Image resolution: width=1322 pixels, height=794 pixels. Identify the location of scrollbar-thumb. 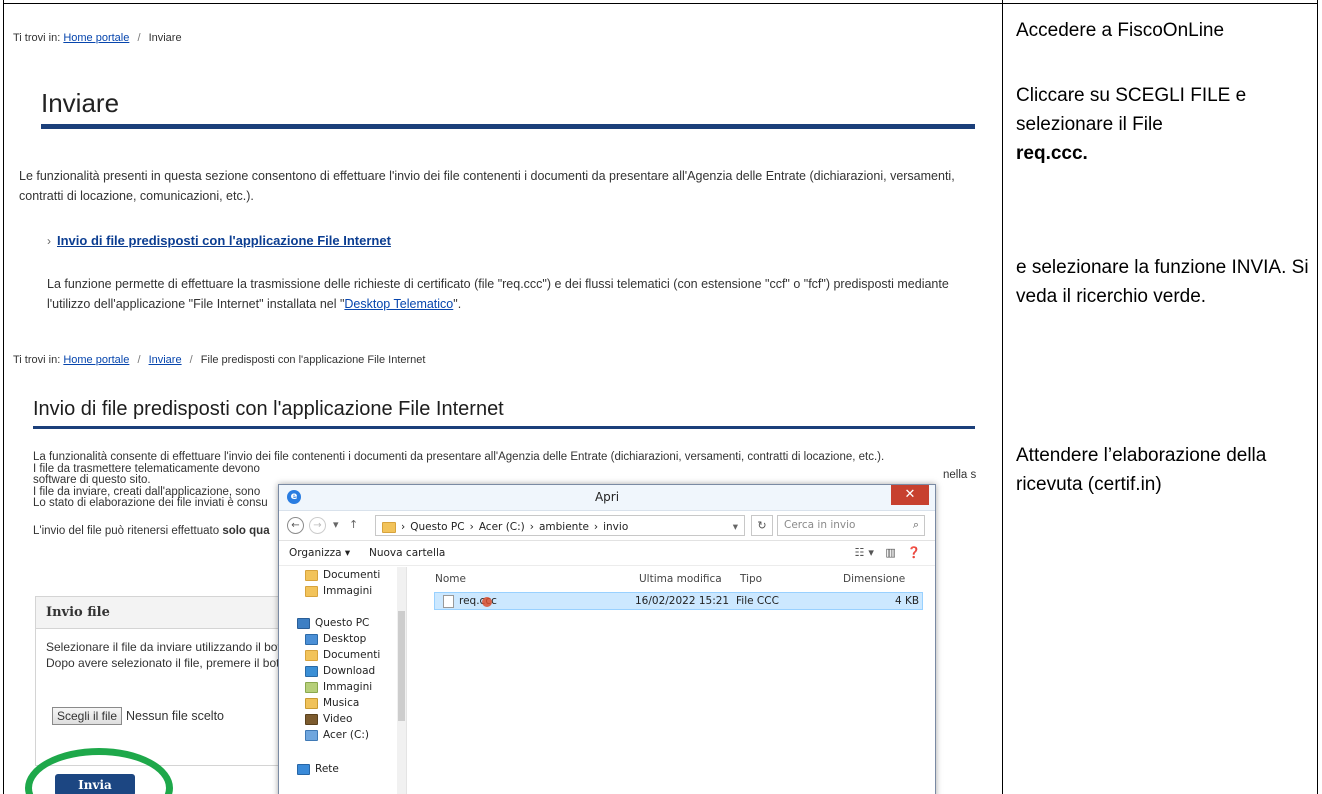
(401, 666).